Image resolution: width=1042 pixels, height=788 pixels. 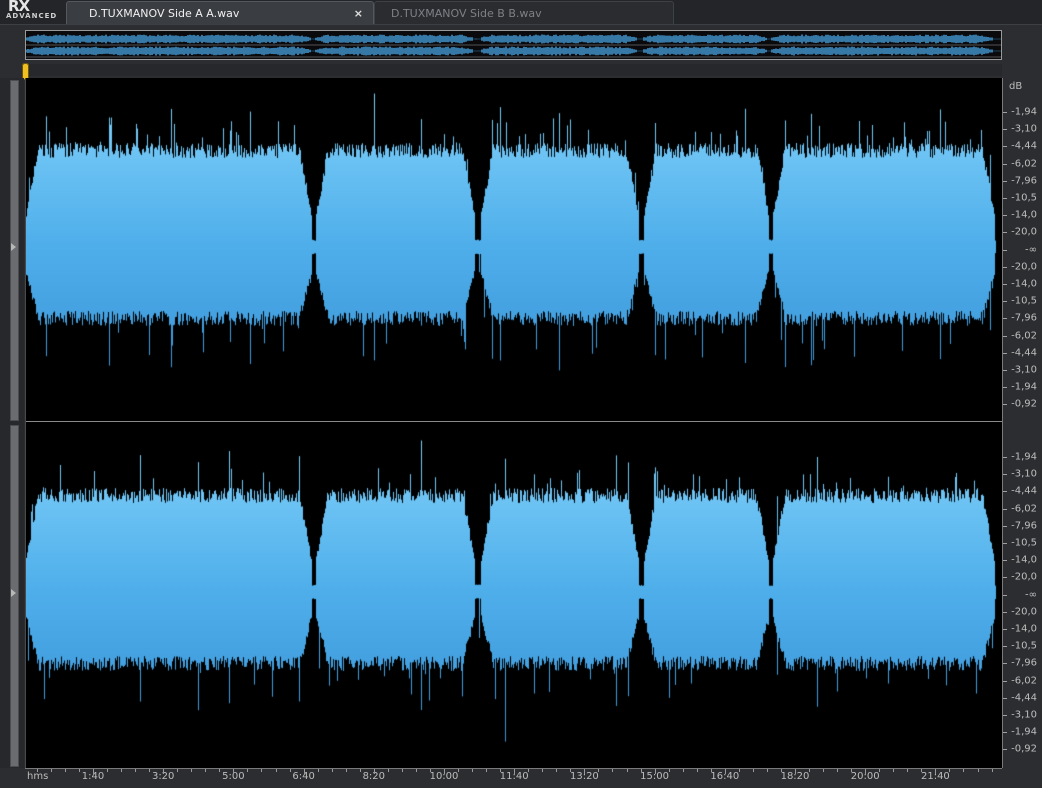 What do you see at coordinates (33, 12) in the screenshot?
I see `rx-logo: RX ADVANCED` at bounding box center [33, 12].